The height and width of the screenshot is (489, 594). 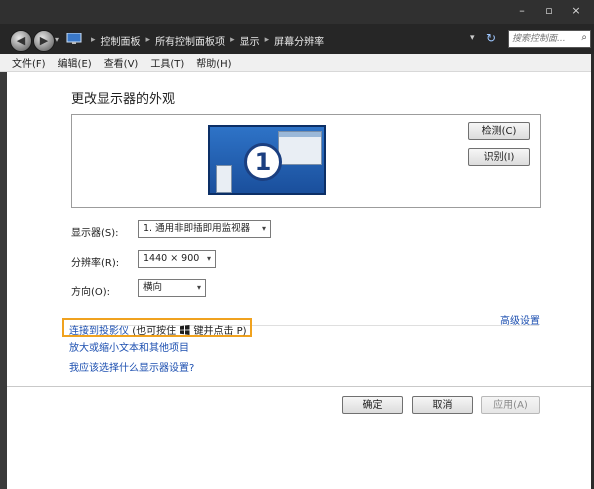 What do you see at coordinates (499, 131) in the screenshot?
I see `detect-button: 检测(C)` at bounding box center [499, 131].